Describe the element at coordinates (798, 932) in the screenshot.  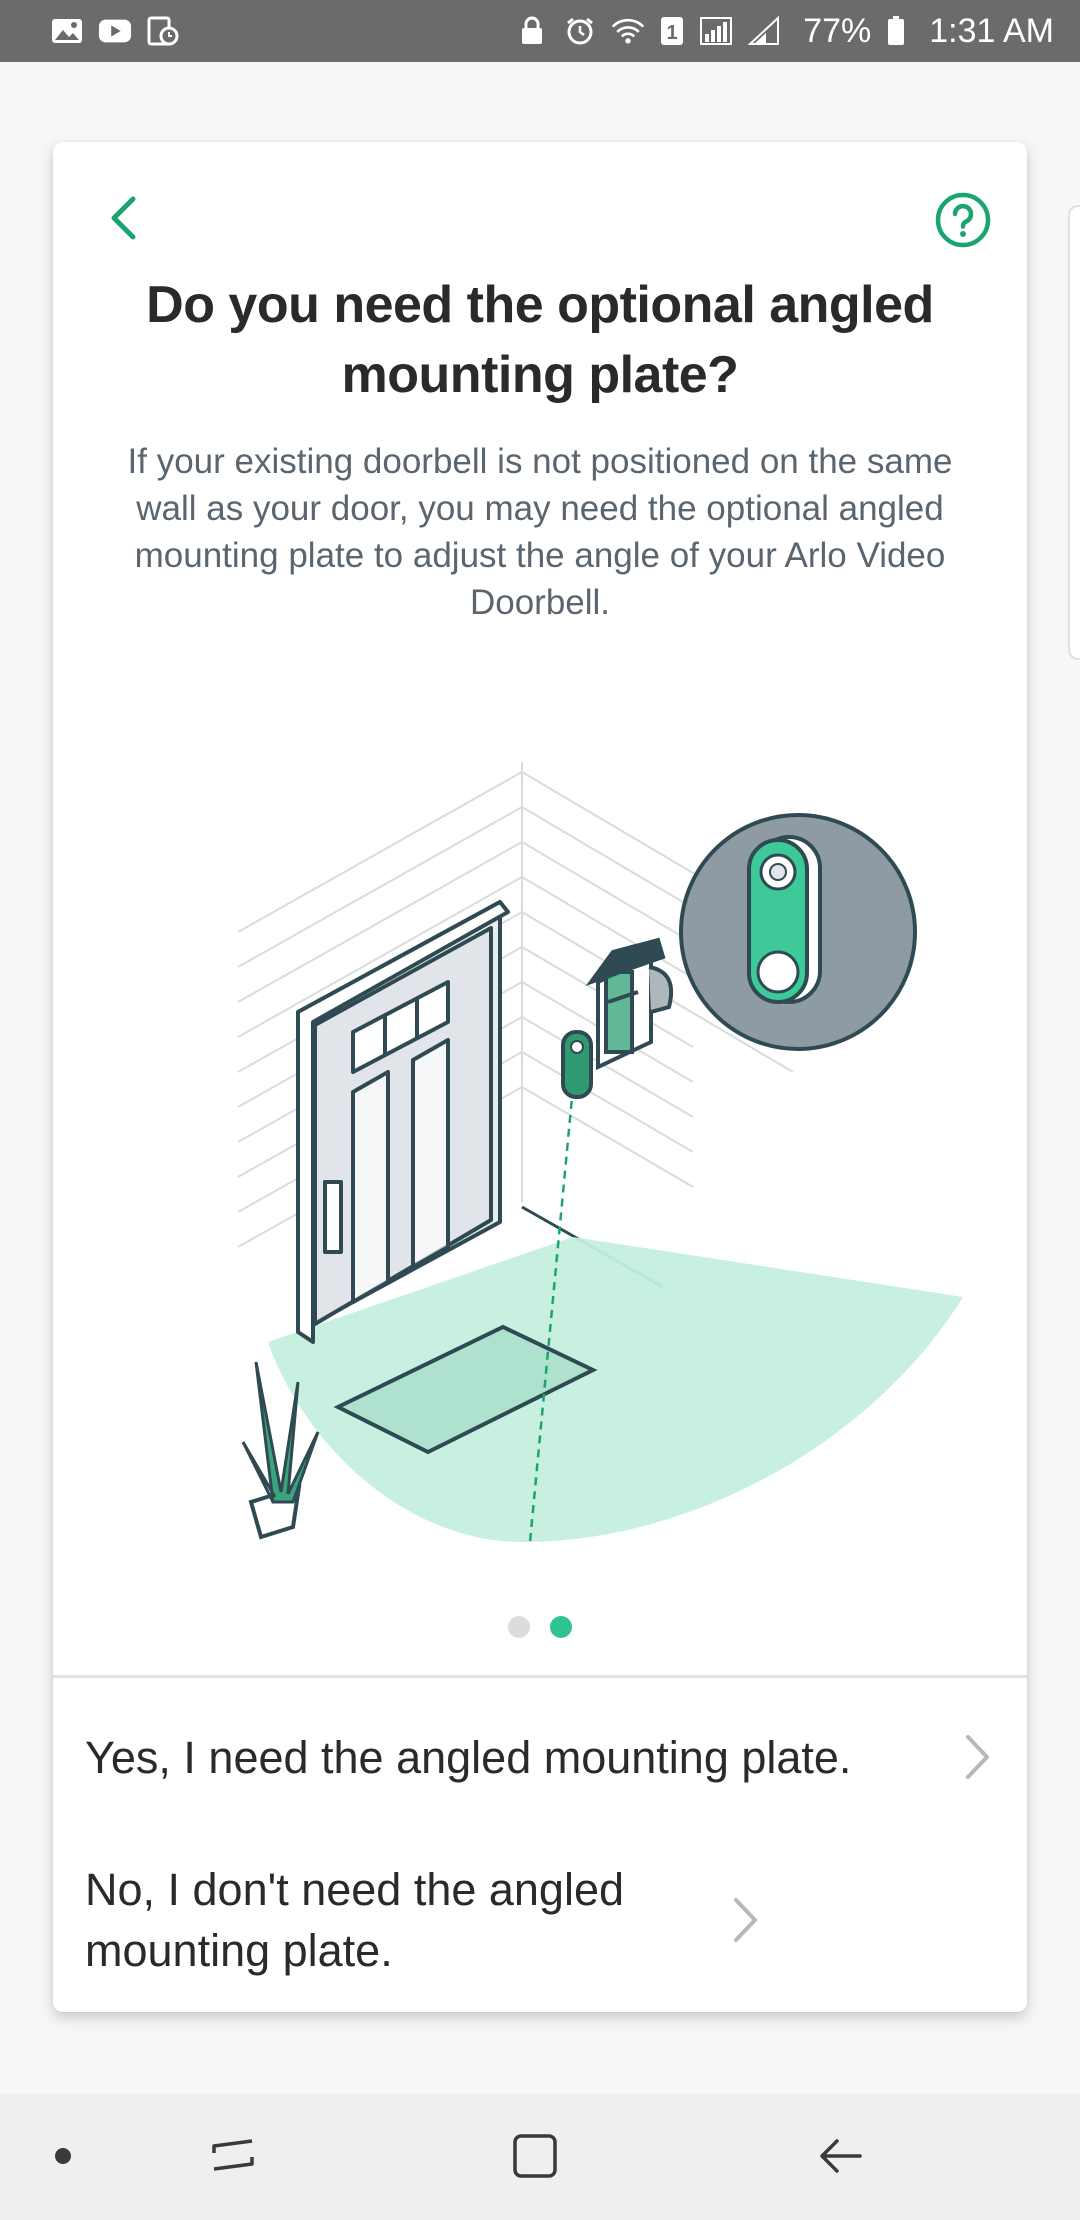
I see `doorbell-zoom` at that location.